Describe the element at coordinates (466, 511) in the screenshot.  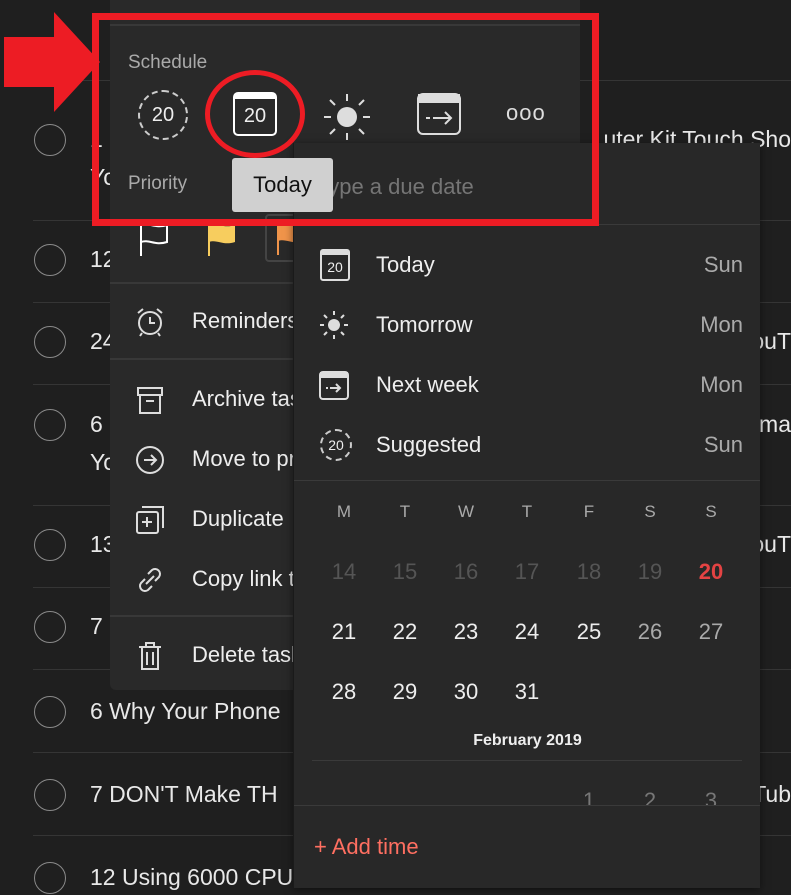
I see `weekday-header: W` at that location.